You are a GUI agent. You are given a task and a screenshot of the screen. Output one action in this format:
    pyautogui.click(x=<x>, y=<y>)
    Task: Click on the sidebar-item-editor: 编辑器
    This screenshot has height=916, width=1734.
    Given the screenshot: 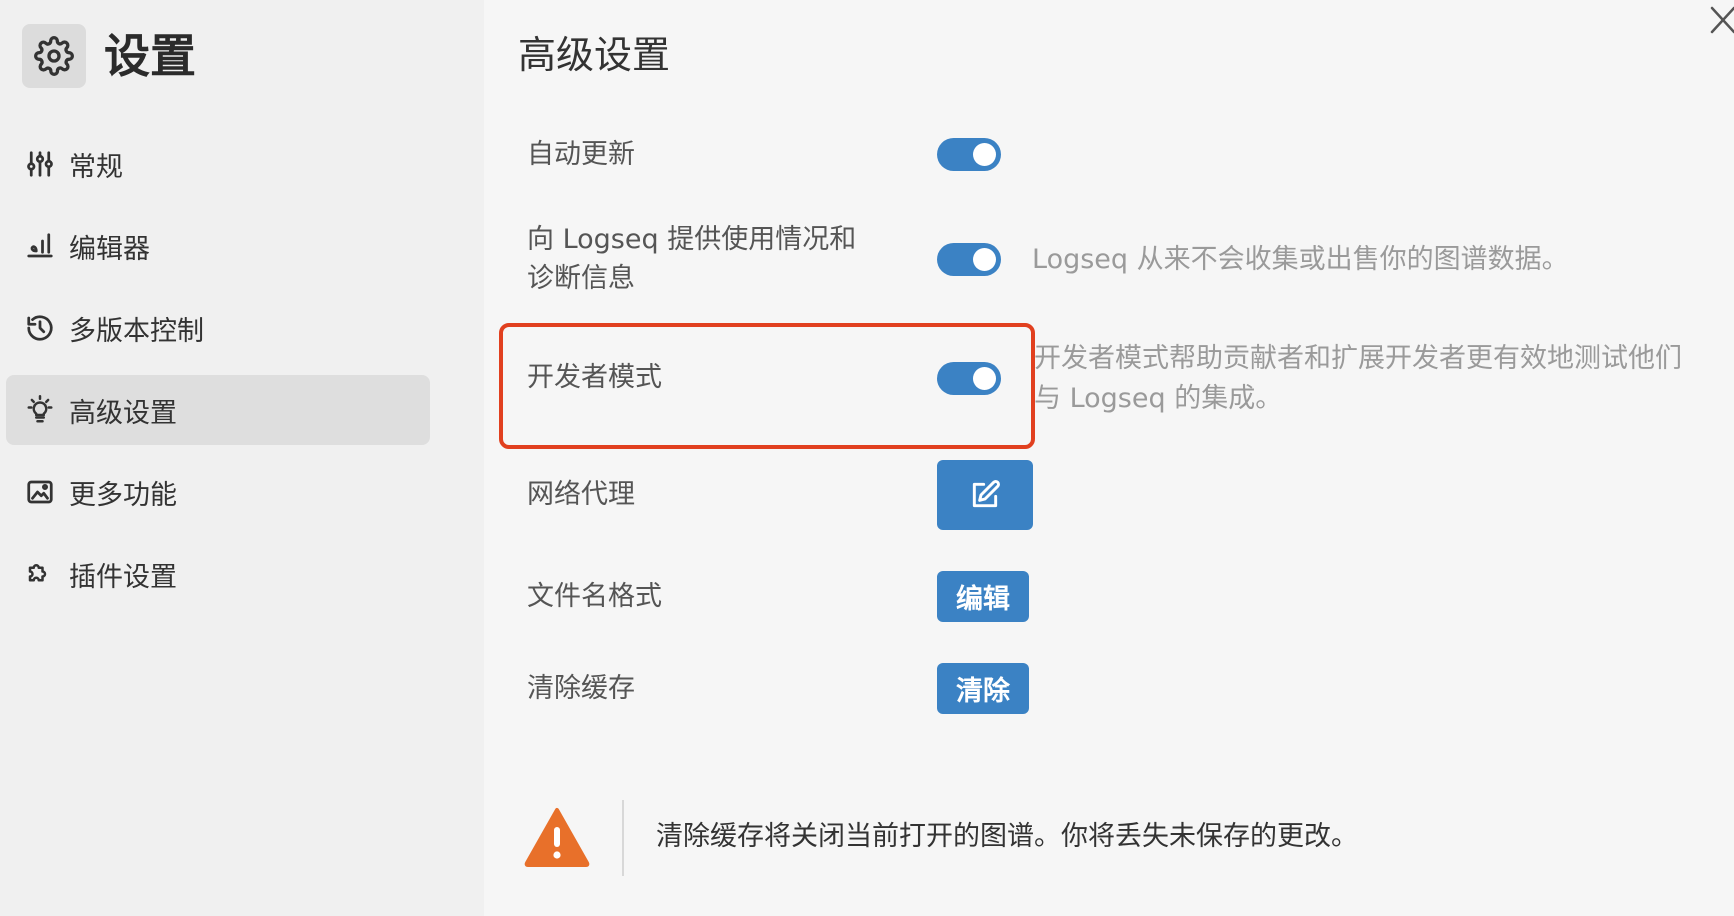 What is the action you would take?
    pyautogui.click(x=218, y=246)
    